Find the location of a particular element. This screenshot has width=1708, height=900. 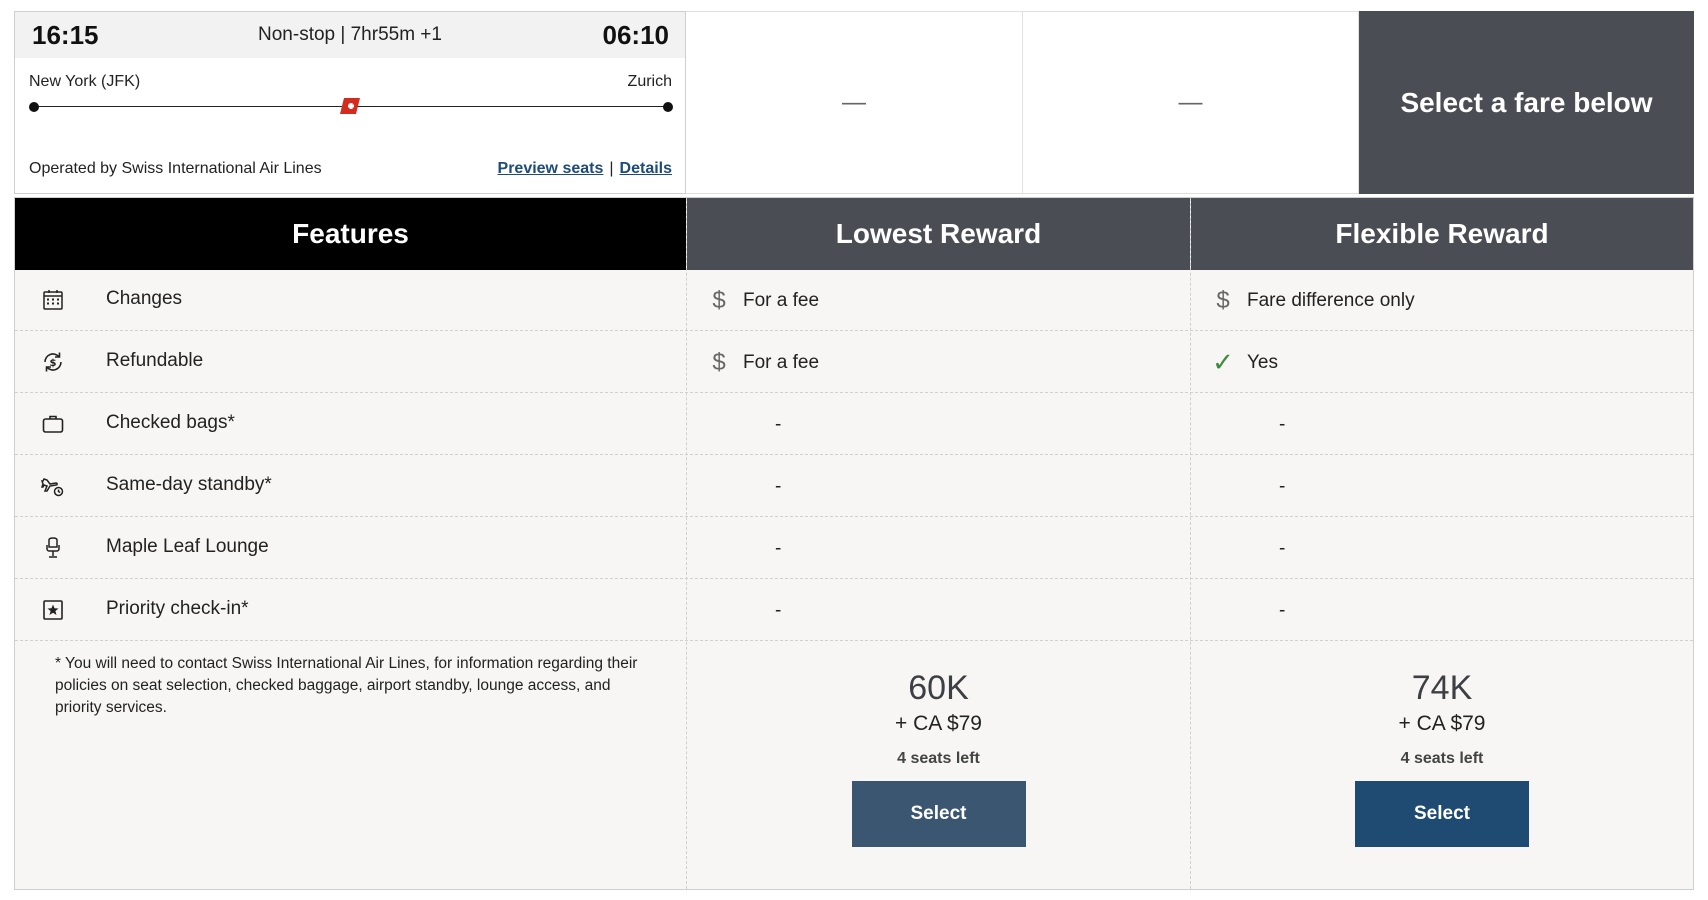

table-row-refundable: $ Refundable $ For a fee ✓ Yes is located at coordinates (854, 362).